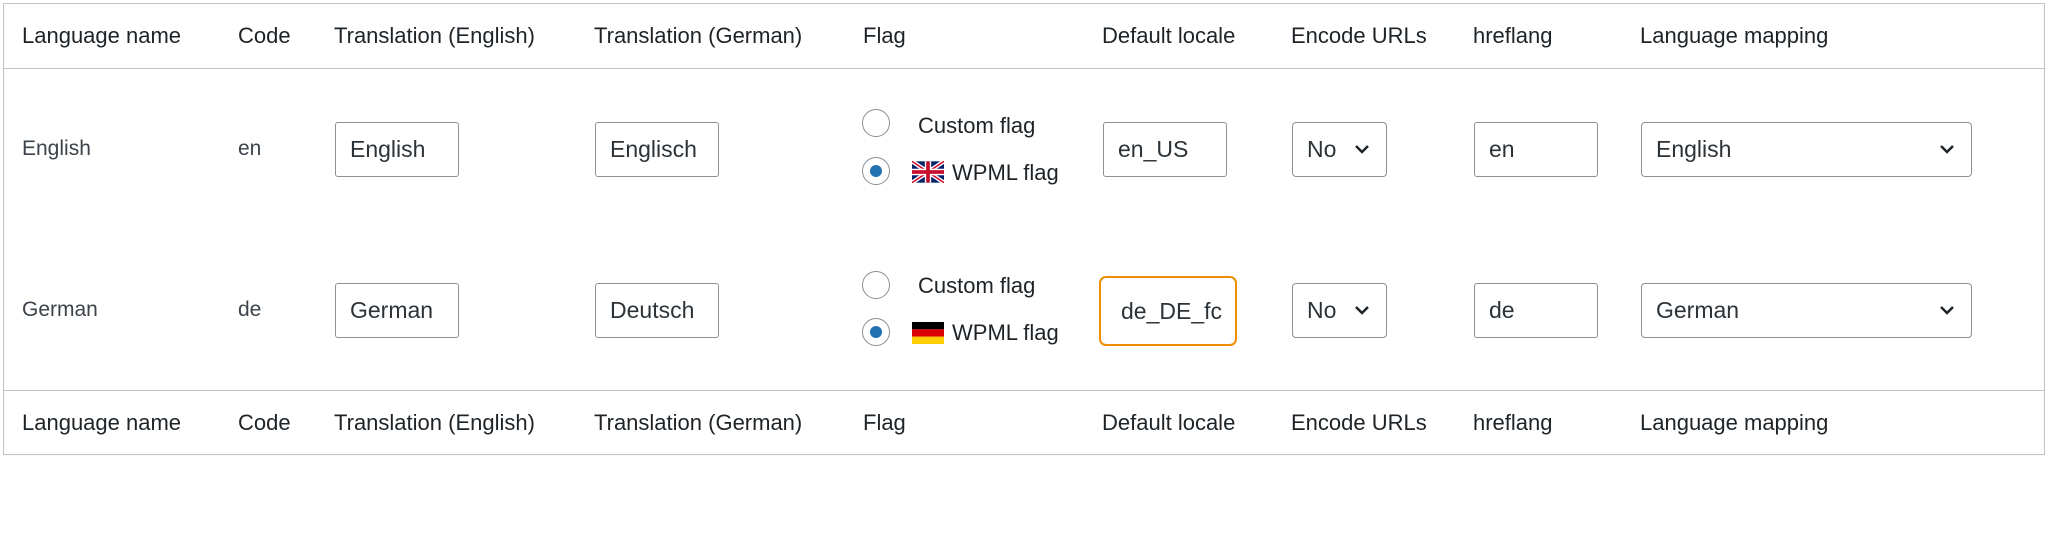 This screenshot has width=2048, height=558. What do you see at coordinates (1536, 149) in the screenshot?
I see `hreflang-input: en` at bounding box center [1536, 149].